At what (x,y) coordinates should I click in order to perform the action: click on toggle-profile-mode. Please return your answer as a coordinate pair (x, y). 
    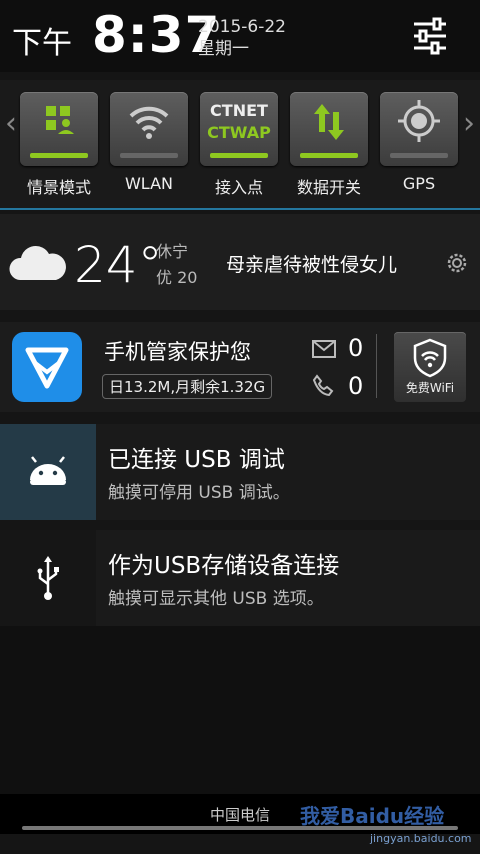
    Looking at the image, I should click on (59, 129).